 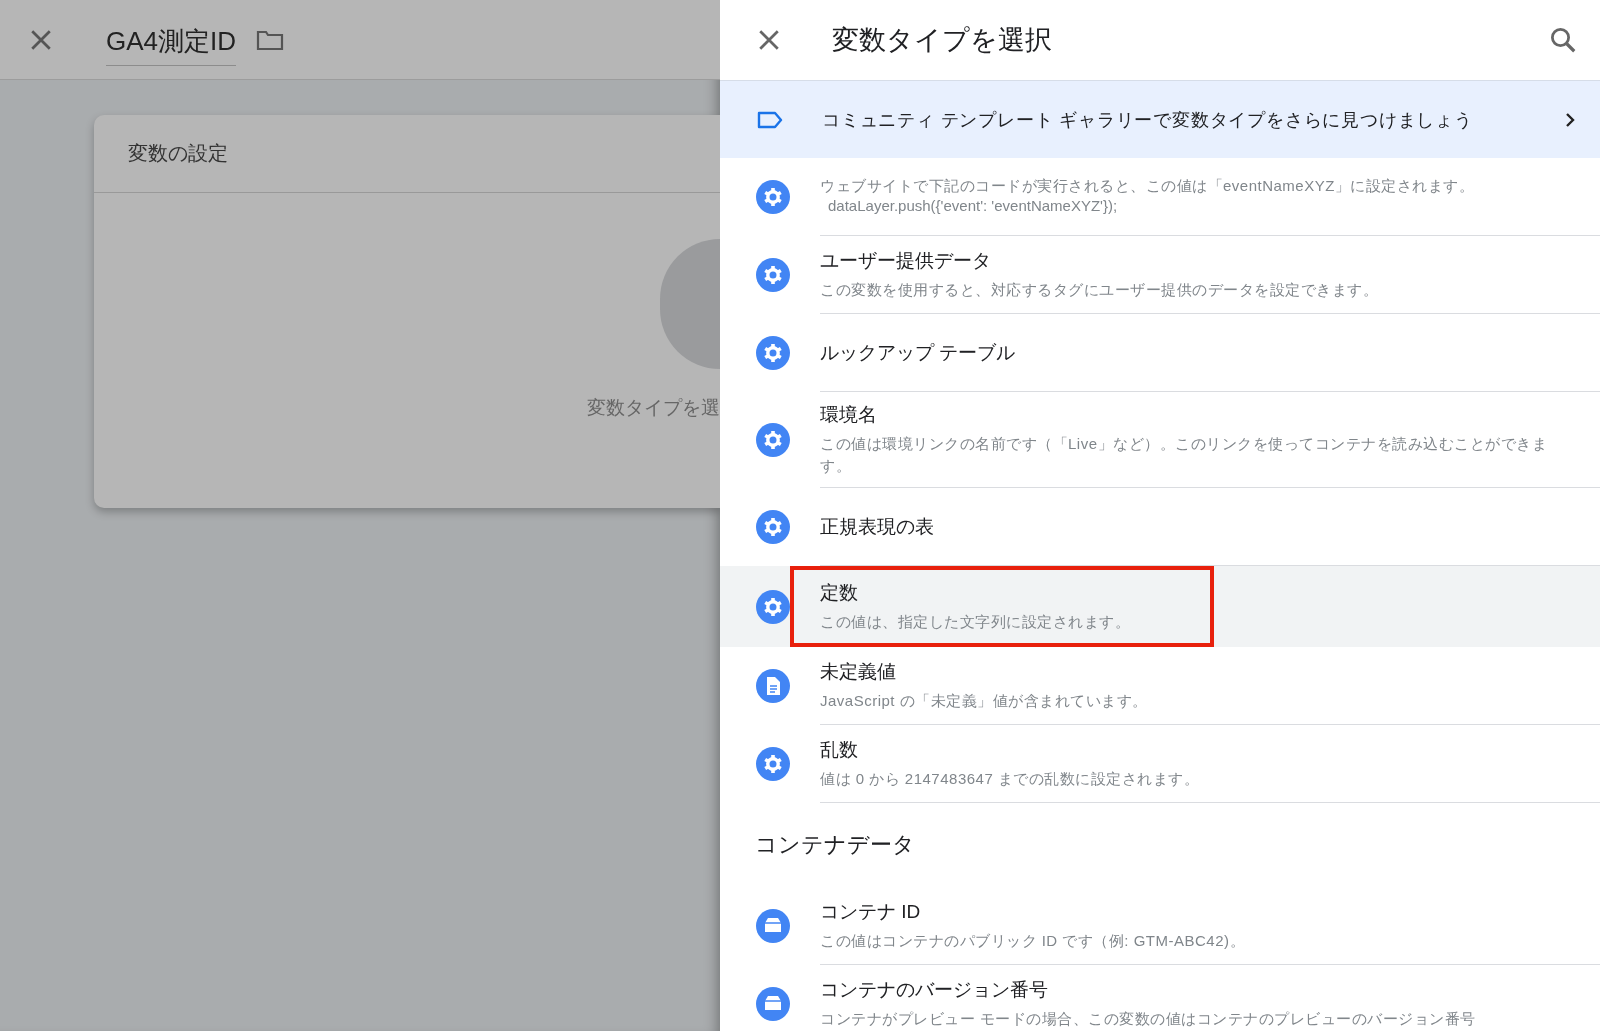 I want to click on item-title: ユーザー提供データ, so click(x=906, y=261).